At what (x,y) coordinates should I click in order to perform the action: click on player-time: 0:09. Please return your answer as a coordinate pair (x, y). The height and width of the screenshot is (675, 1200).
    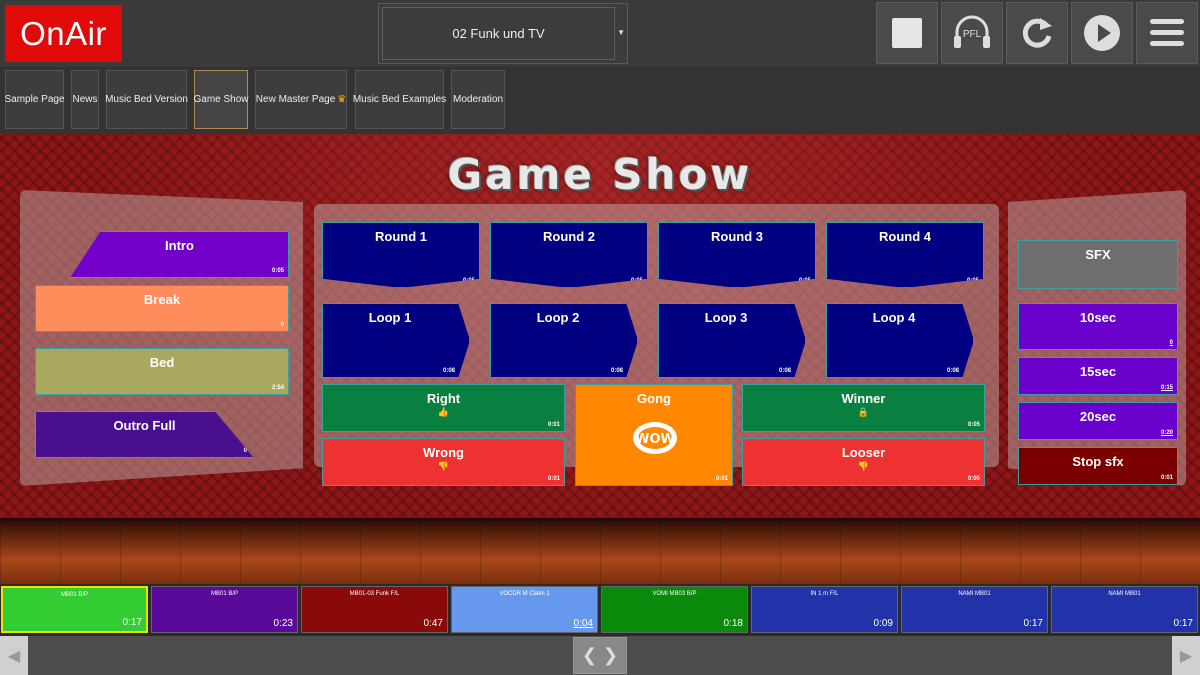
    Looking at the image, I should click on (883, 623).